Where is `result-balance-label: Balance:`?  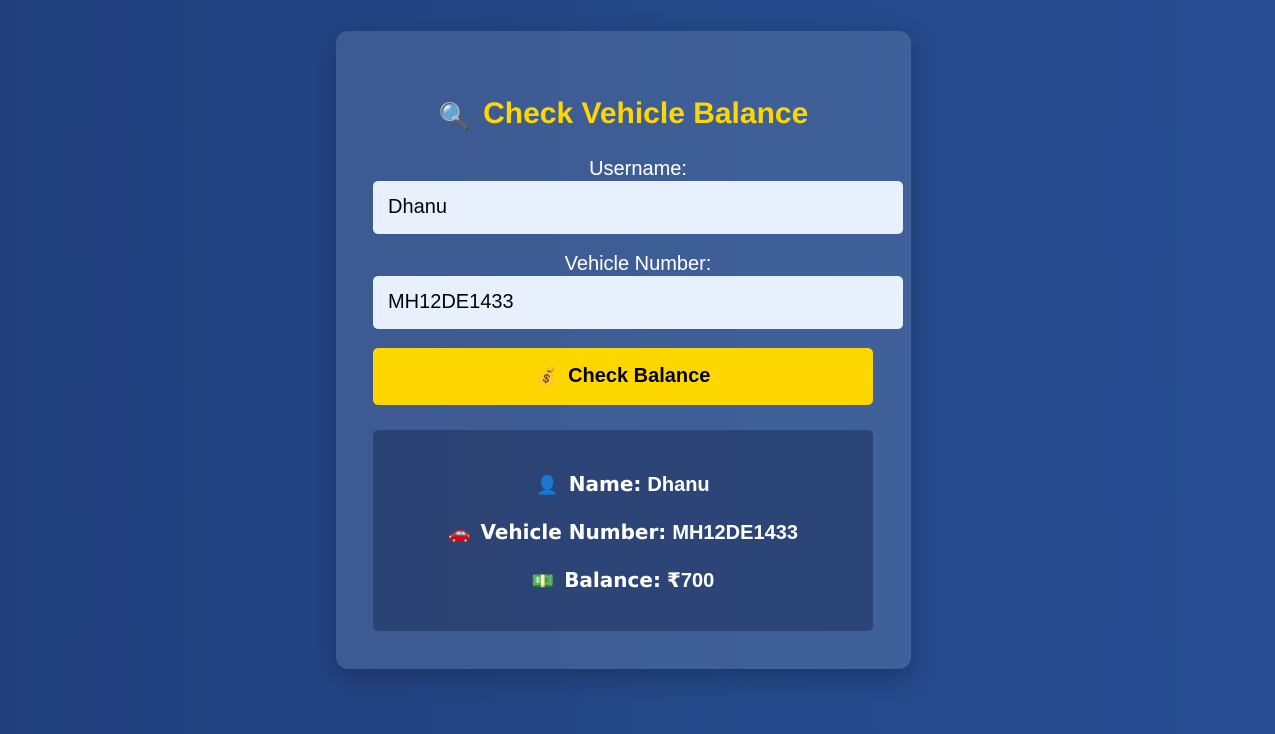
result-balance-label: Balance: is located at coordinates (612, 580).